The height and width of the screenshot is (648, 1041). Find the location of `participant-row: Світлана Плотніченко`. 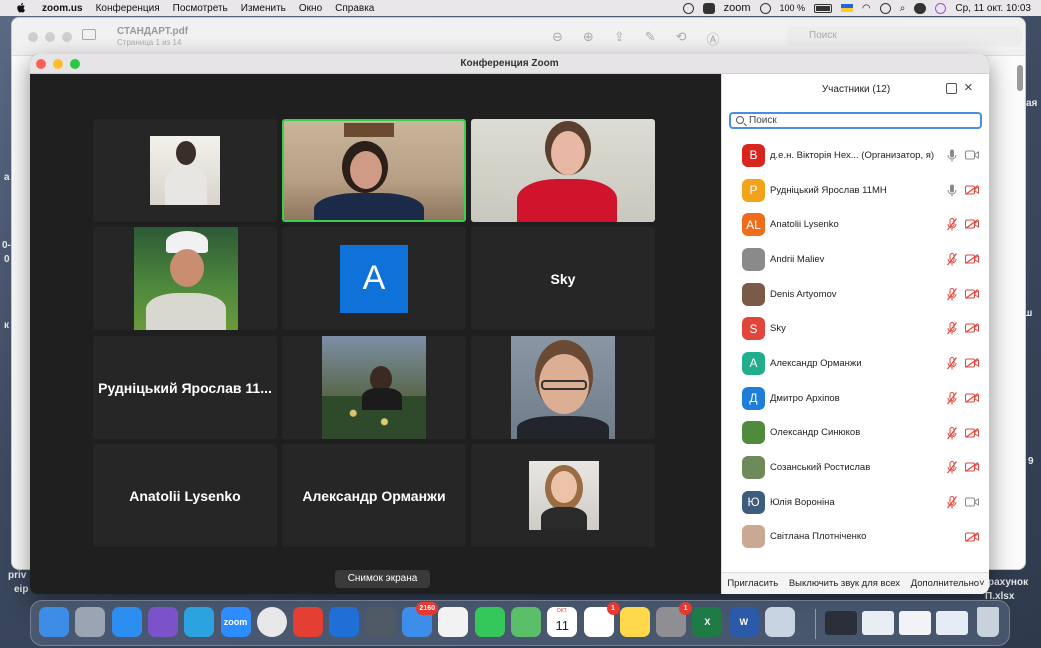

participant-row: Світлана Плотніченко is located at coordinates (855, 537).